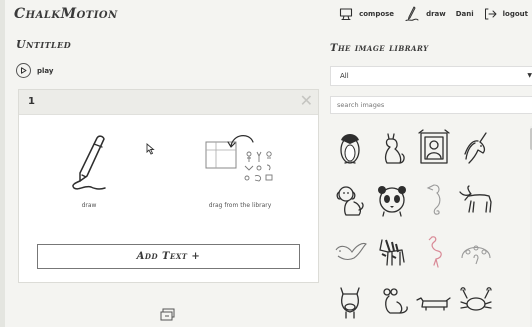 The height and width of the screenshot is (327, 532). I want to click on compose-link: compose, so click(366, 14).